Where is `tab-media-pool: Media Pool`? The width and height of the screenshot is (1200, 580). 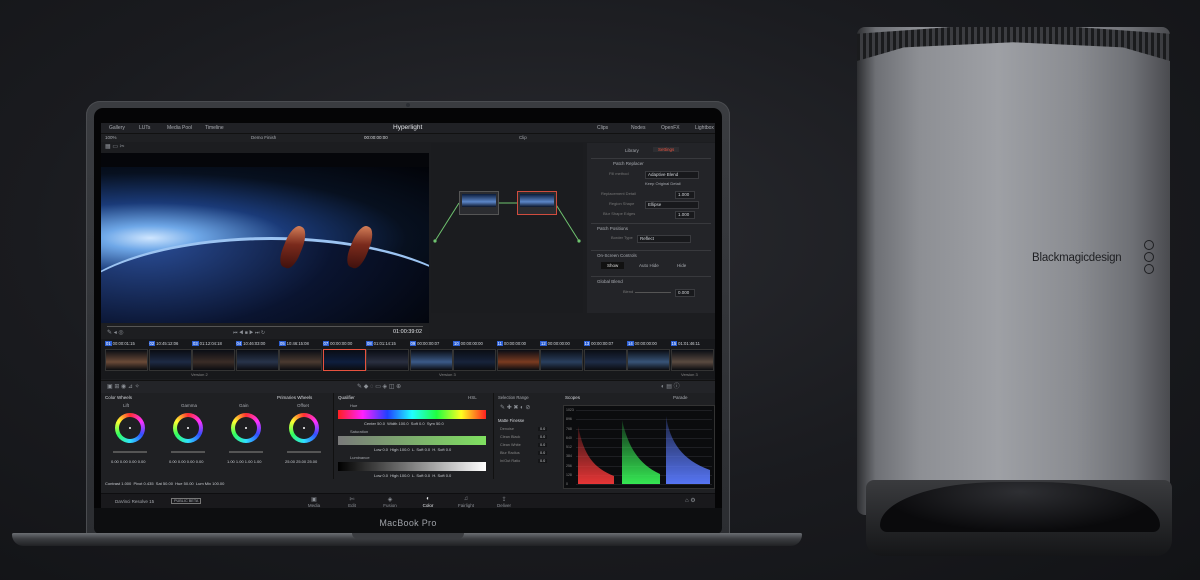 tab-media-pool: Media Pool is located at coordinates (179, 128).